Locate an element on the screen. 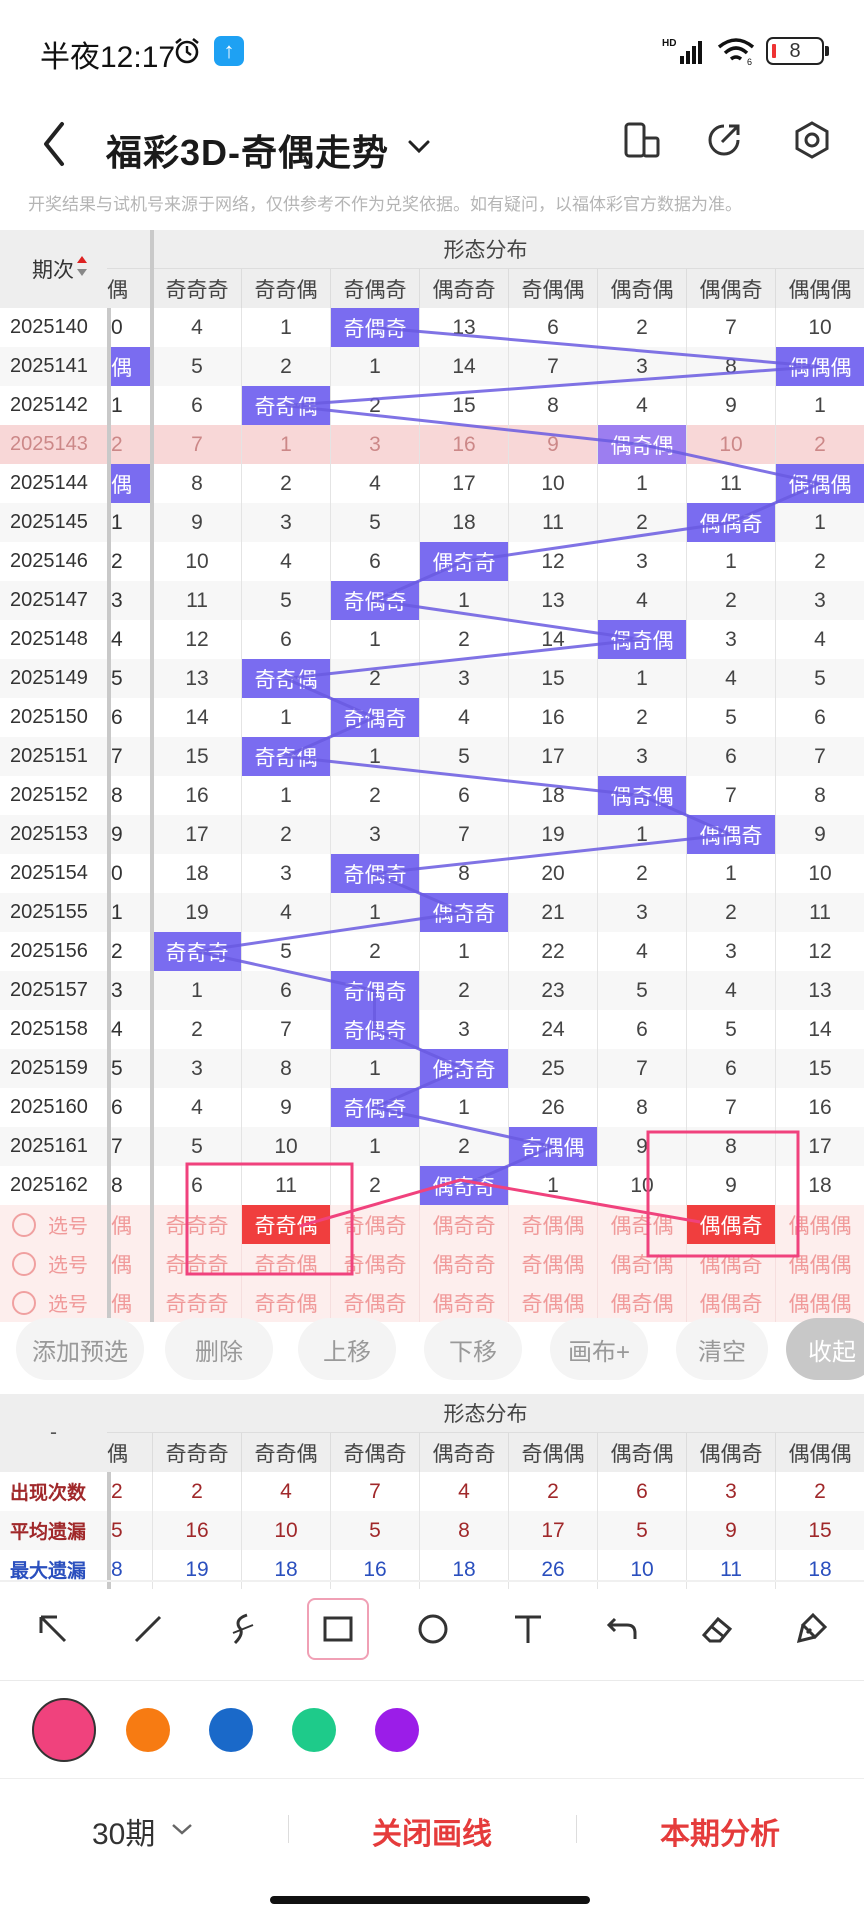  selection-option: 偶偶奇 is located at coordinates (730, 1302).